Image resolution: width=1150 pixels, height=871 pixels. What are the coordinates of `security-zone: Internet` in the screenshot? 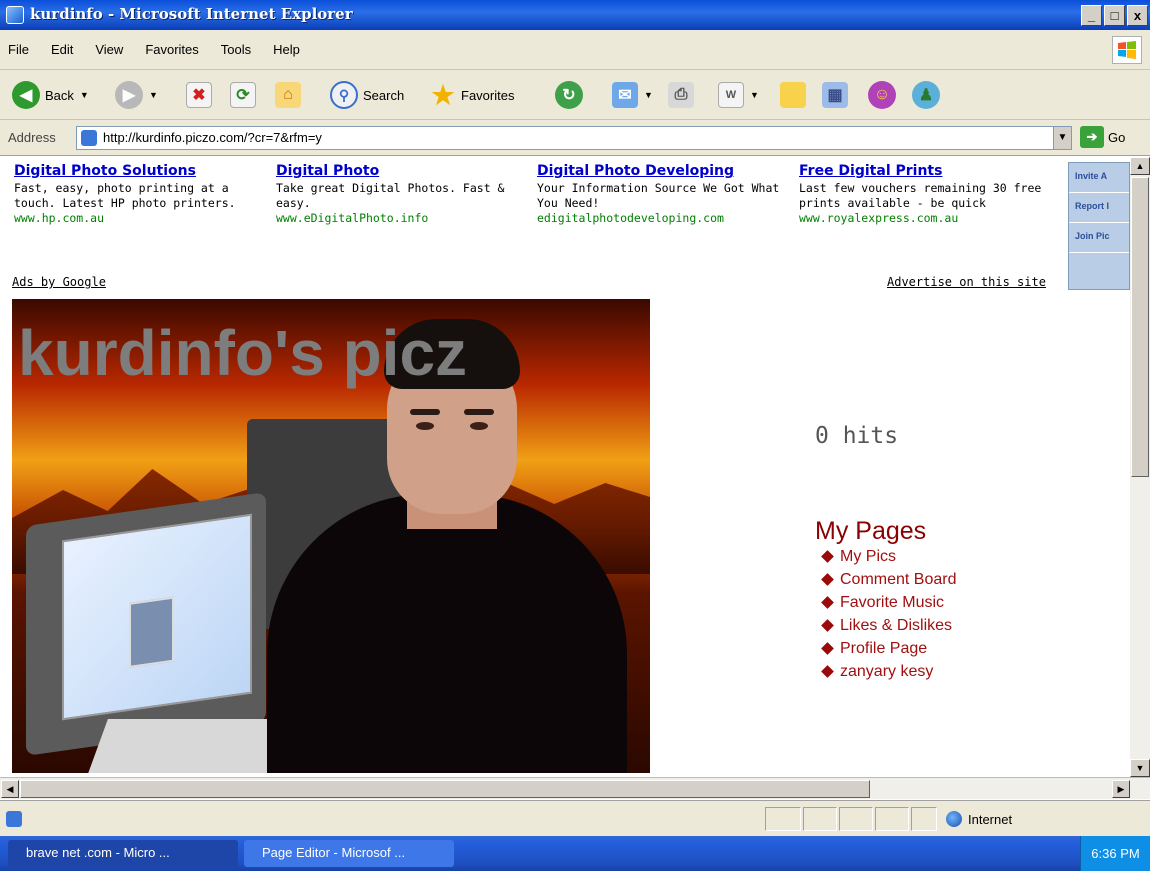 It's located at (1010, 819).